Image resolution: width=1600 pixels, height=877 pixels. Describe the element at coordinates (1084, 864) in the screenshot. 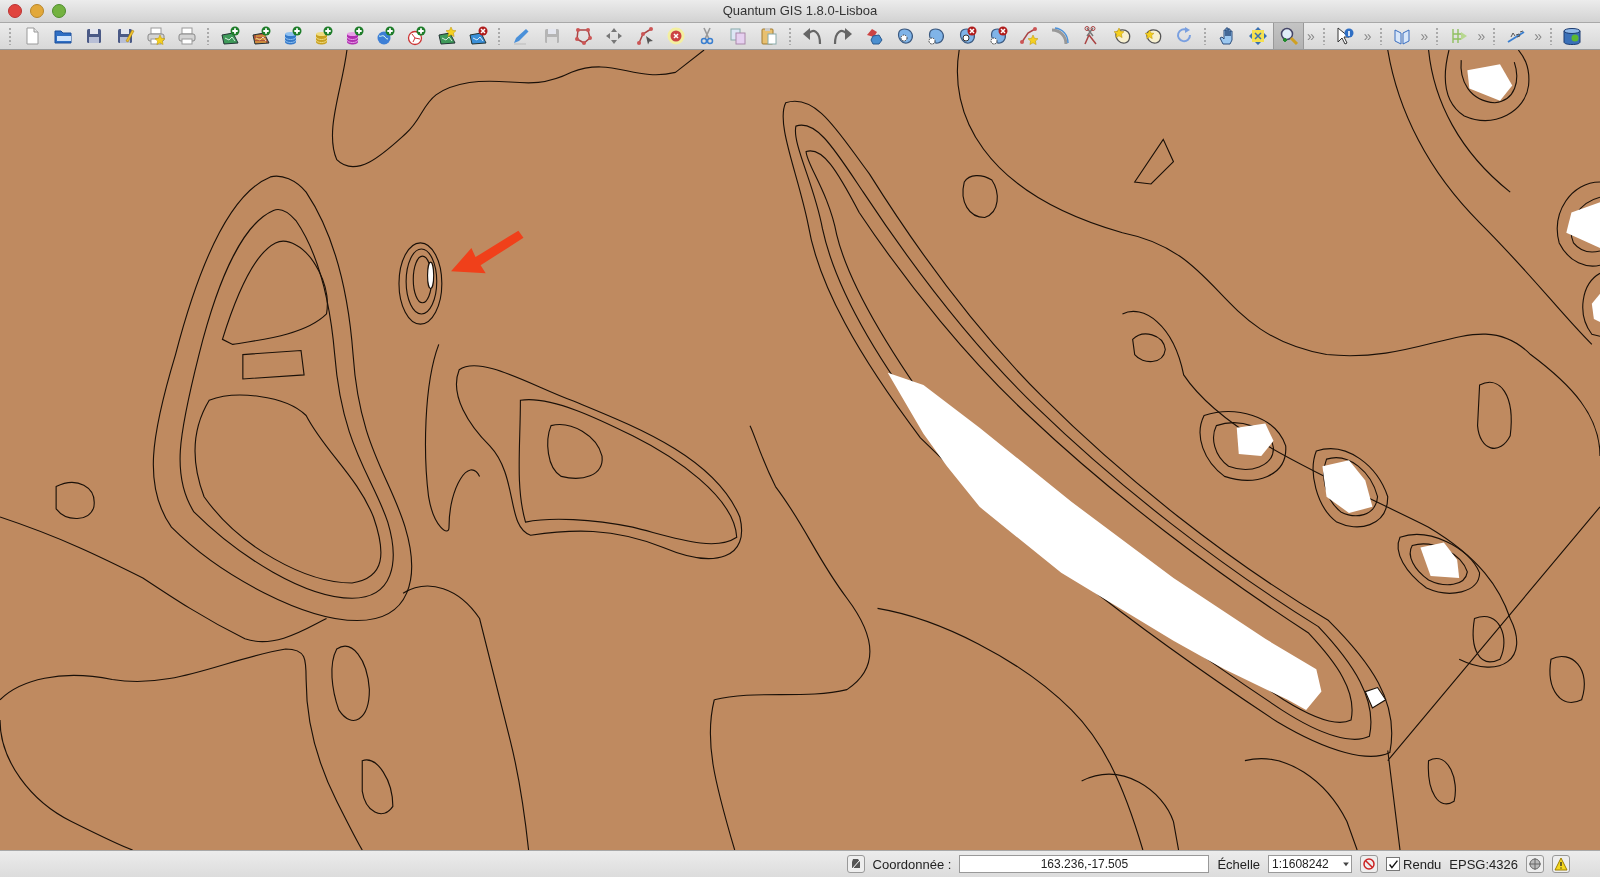

I see `coordinate-field: 163.236,-17.505` at that location.